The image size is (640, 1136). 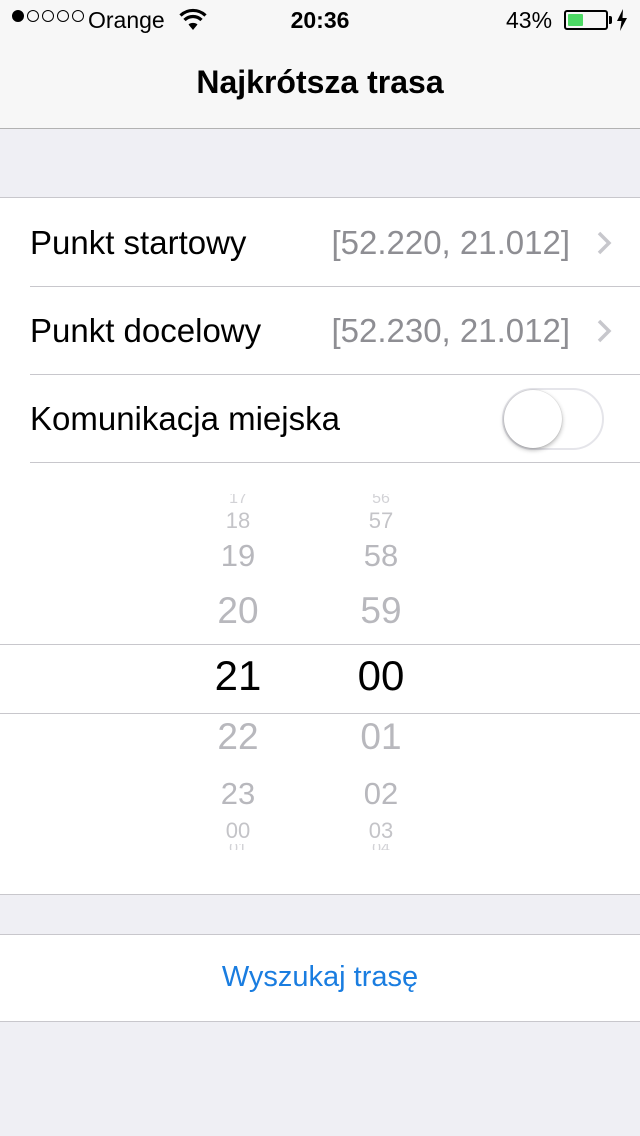 I want to click on hour-option: 17, so click(x=238, y=499).